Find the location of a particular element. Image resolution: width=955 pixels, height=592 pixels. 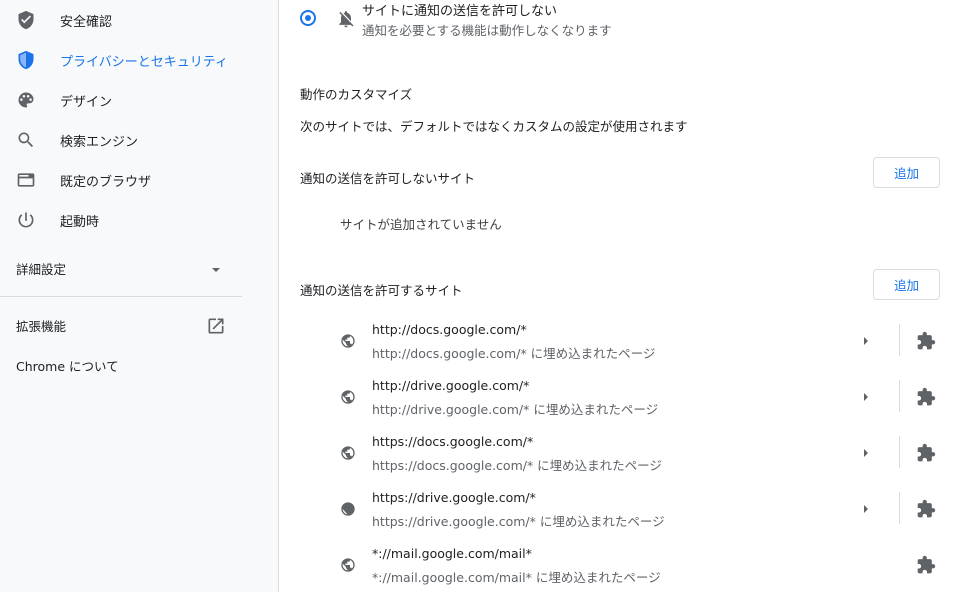

sidebar-item-appearance: デザイン is located at coordinates (139, 100).